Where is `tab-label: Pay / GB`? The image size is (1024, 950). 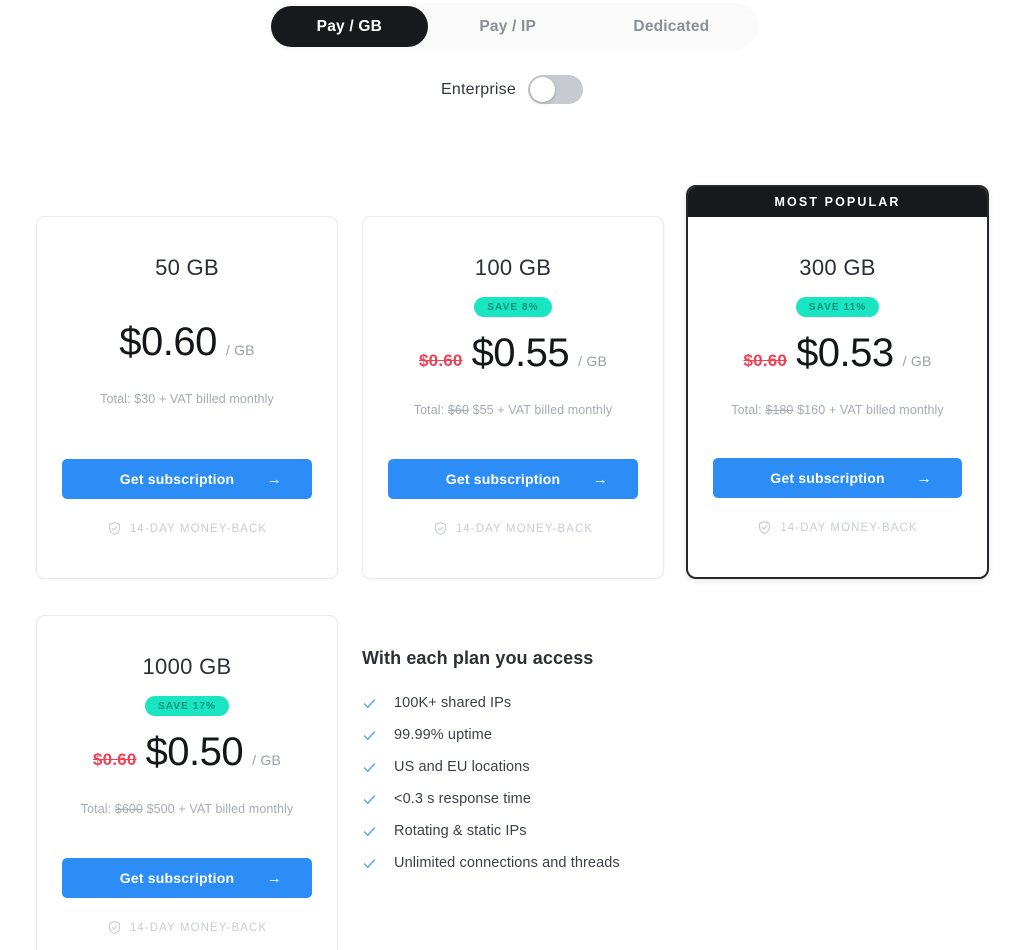
tab-label: Pay / GB is located at coordinates (349, 26).